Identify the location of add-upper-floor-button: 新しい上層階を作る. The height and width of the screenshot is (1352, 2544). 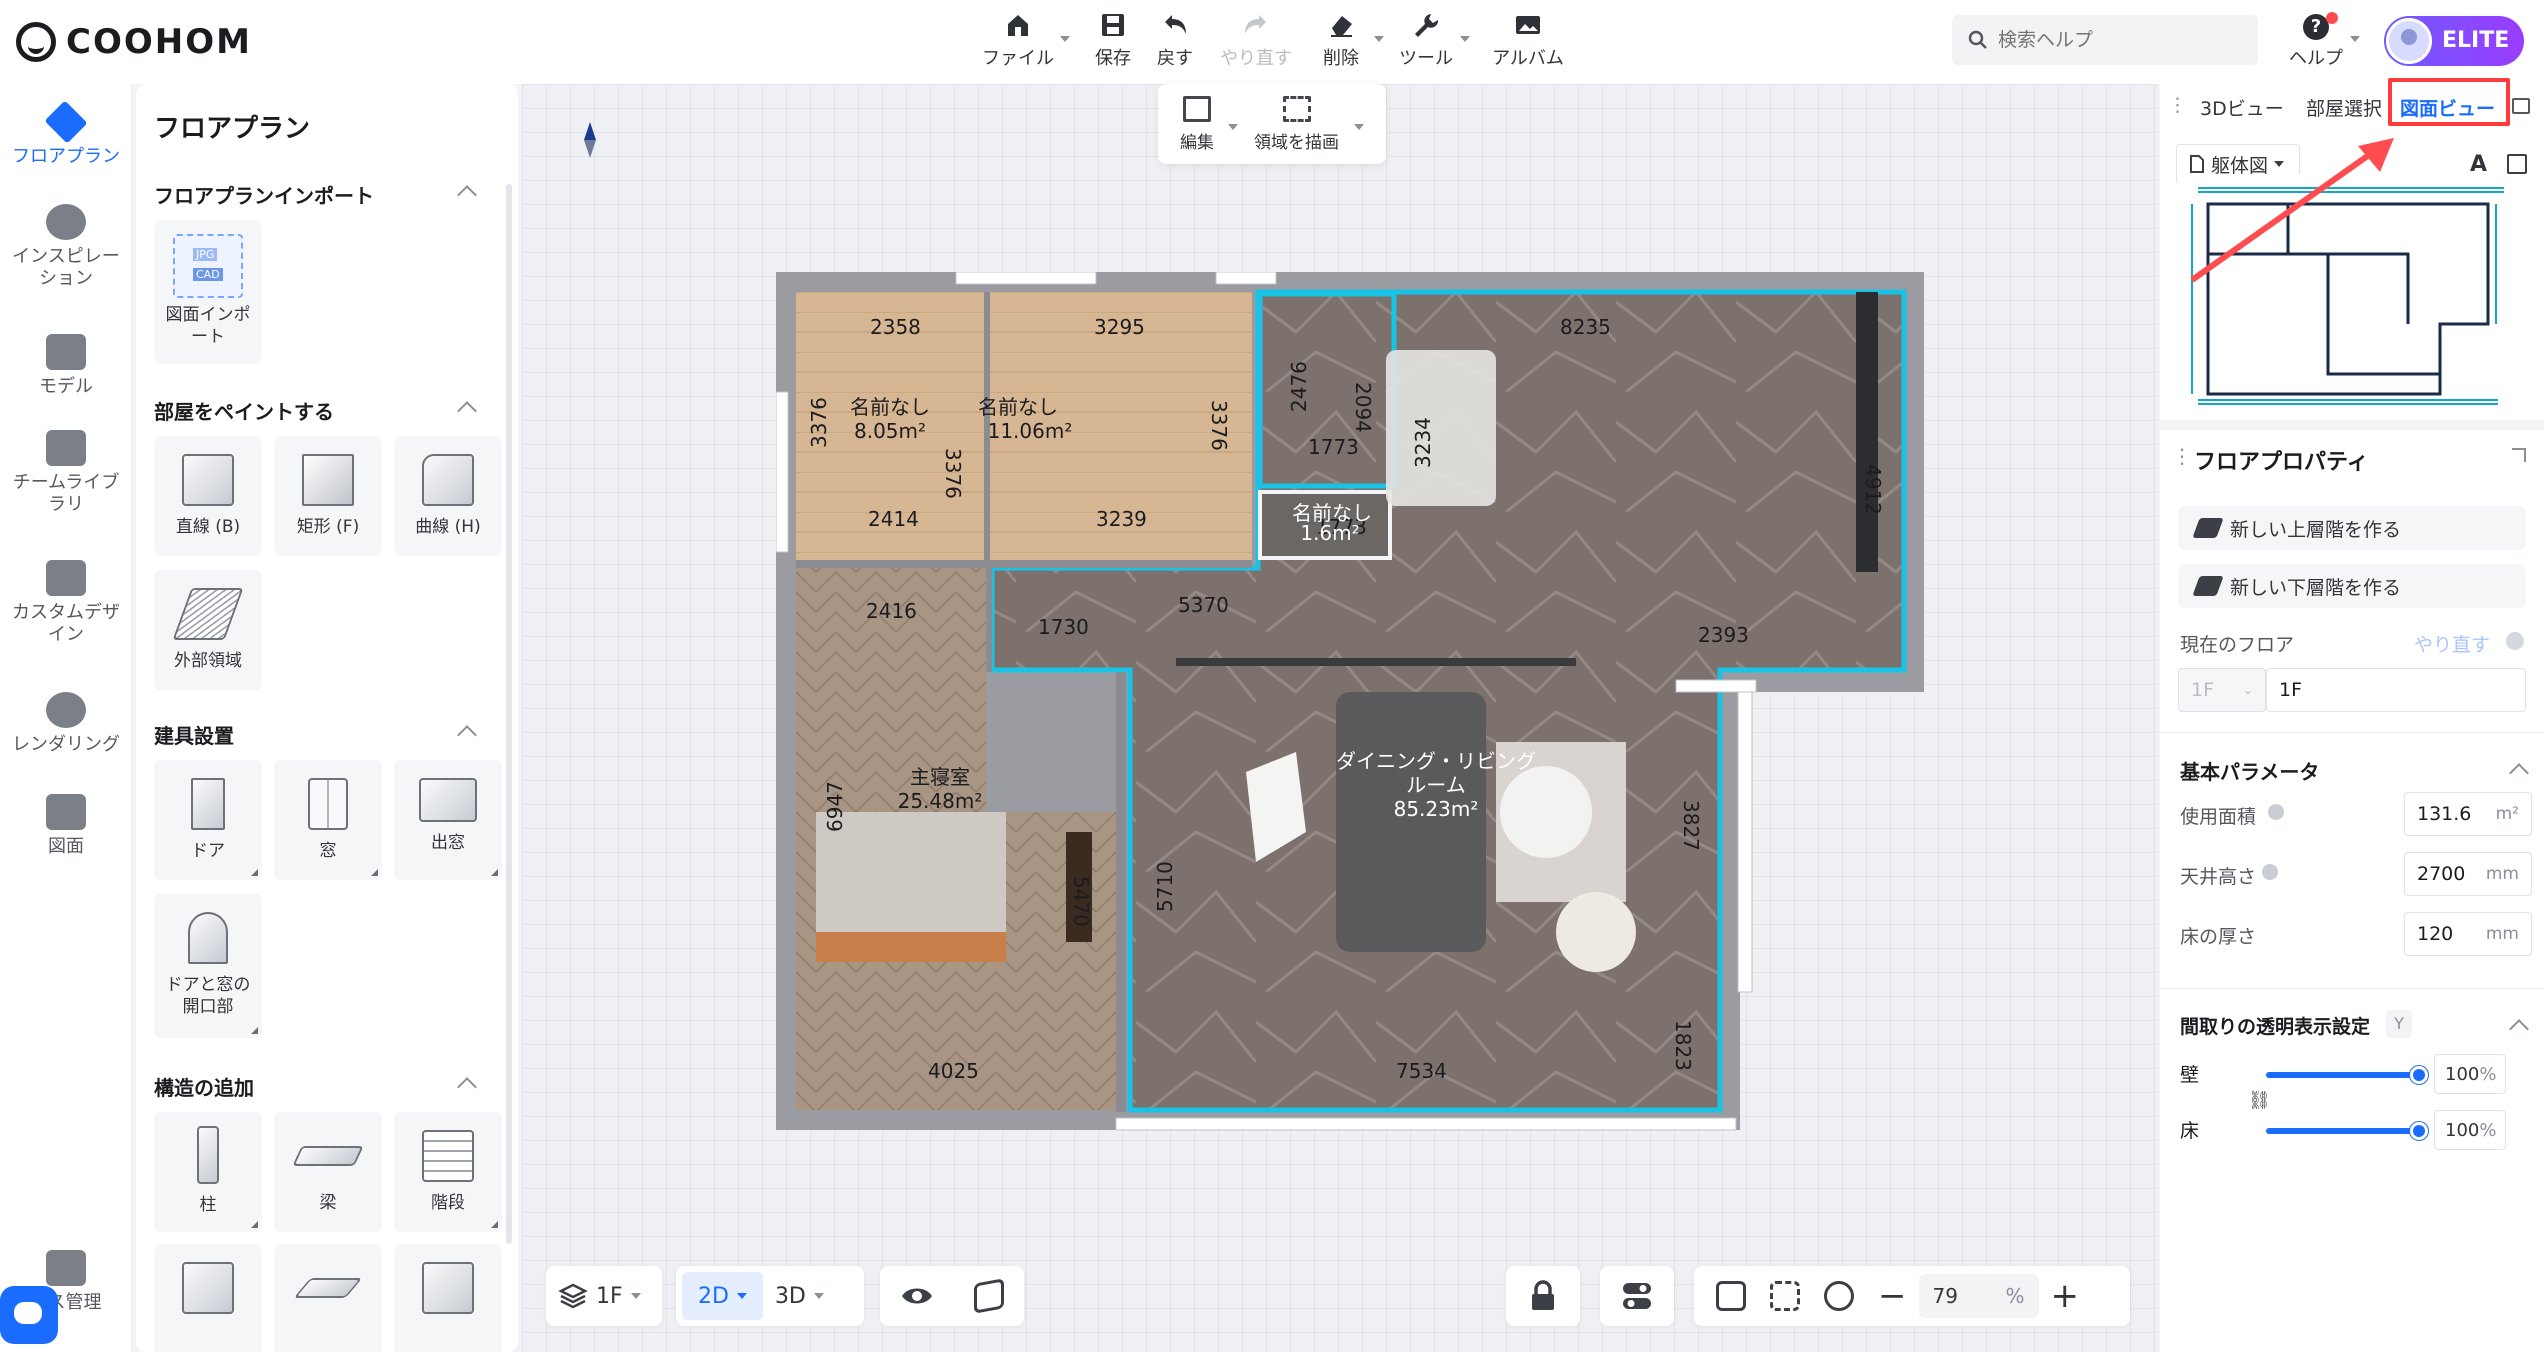
(2352, 528).